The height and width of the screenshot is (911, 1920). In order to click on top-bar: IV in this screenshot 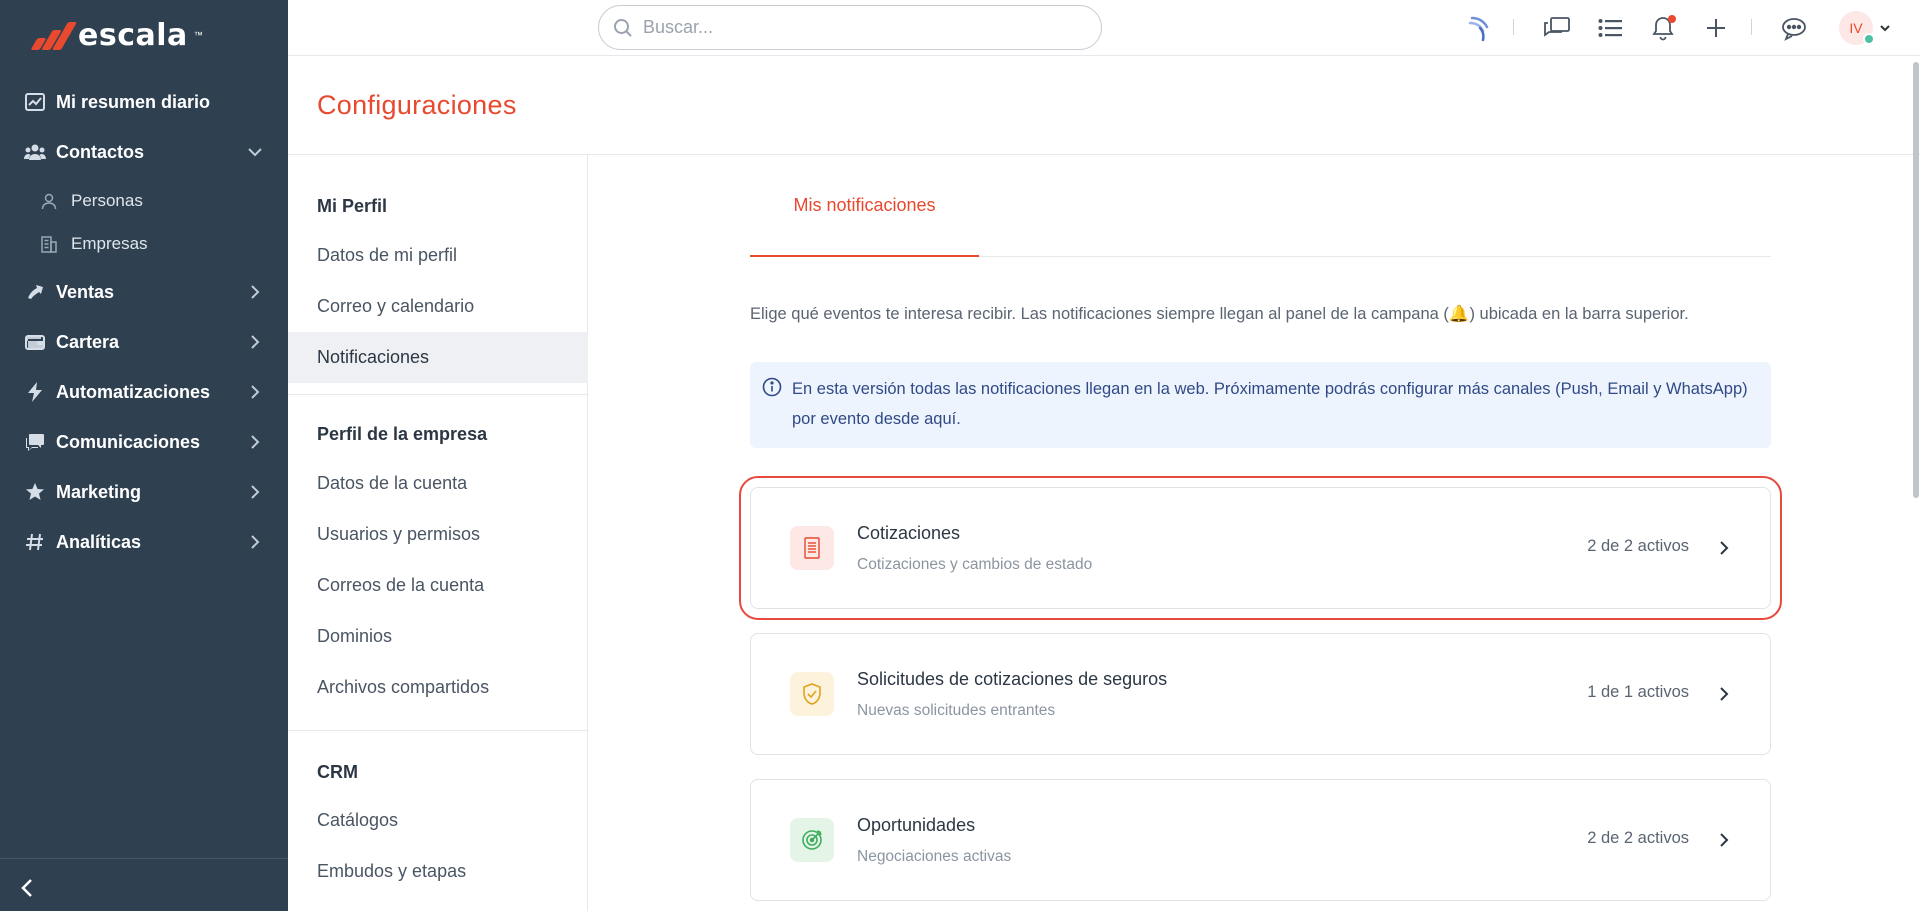, I will do `click(1104, 28)`.